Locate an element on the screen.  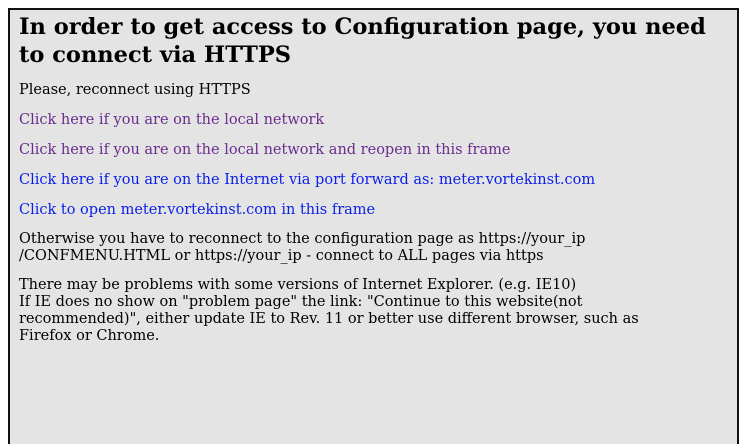
ie-note-line-4: Firefox or Chrome. is located at coordinates (89, 336).